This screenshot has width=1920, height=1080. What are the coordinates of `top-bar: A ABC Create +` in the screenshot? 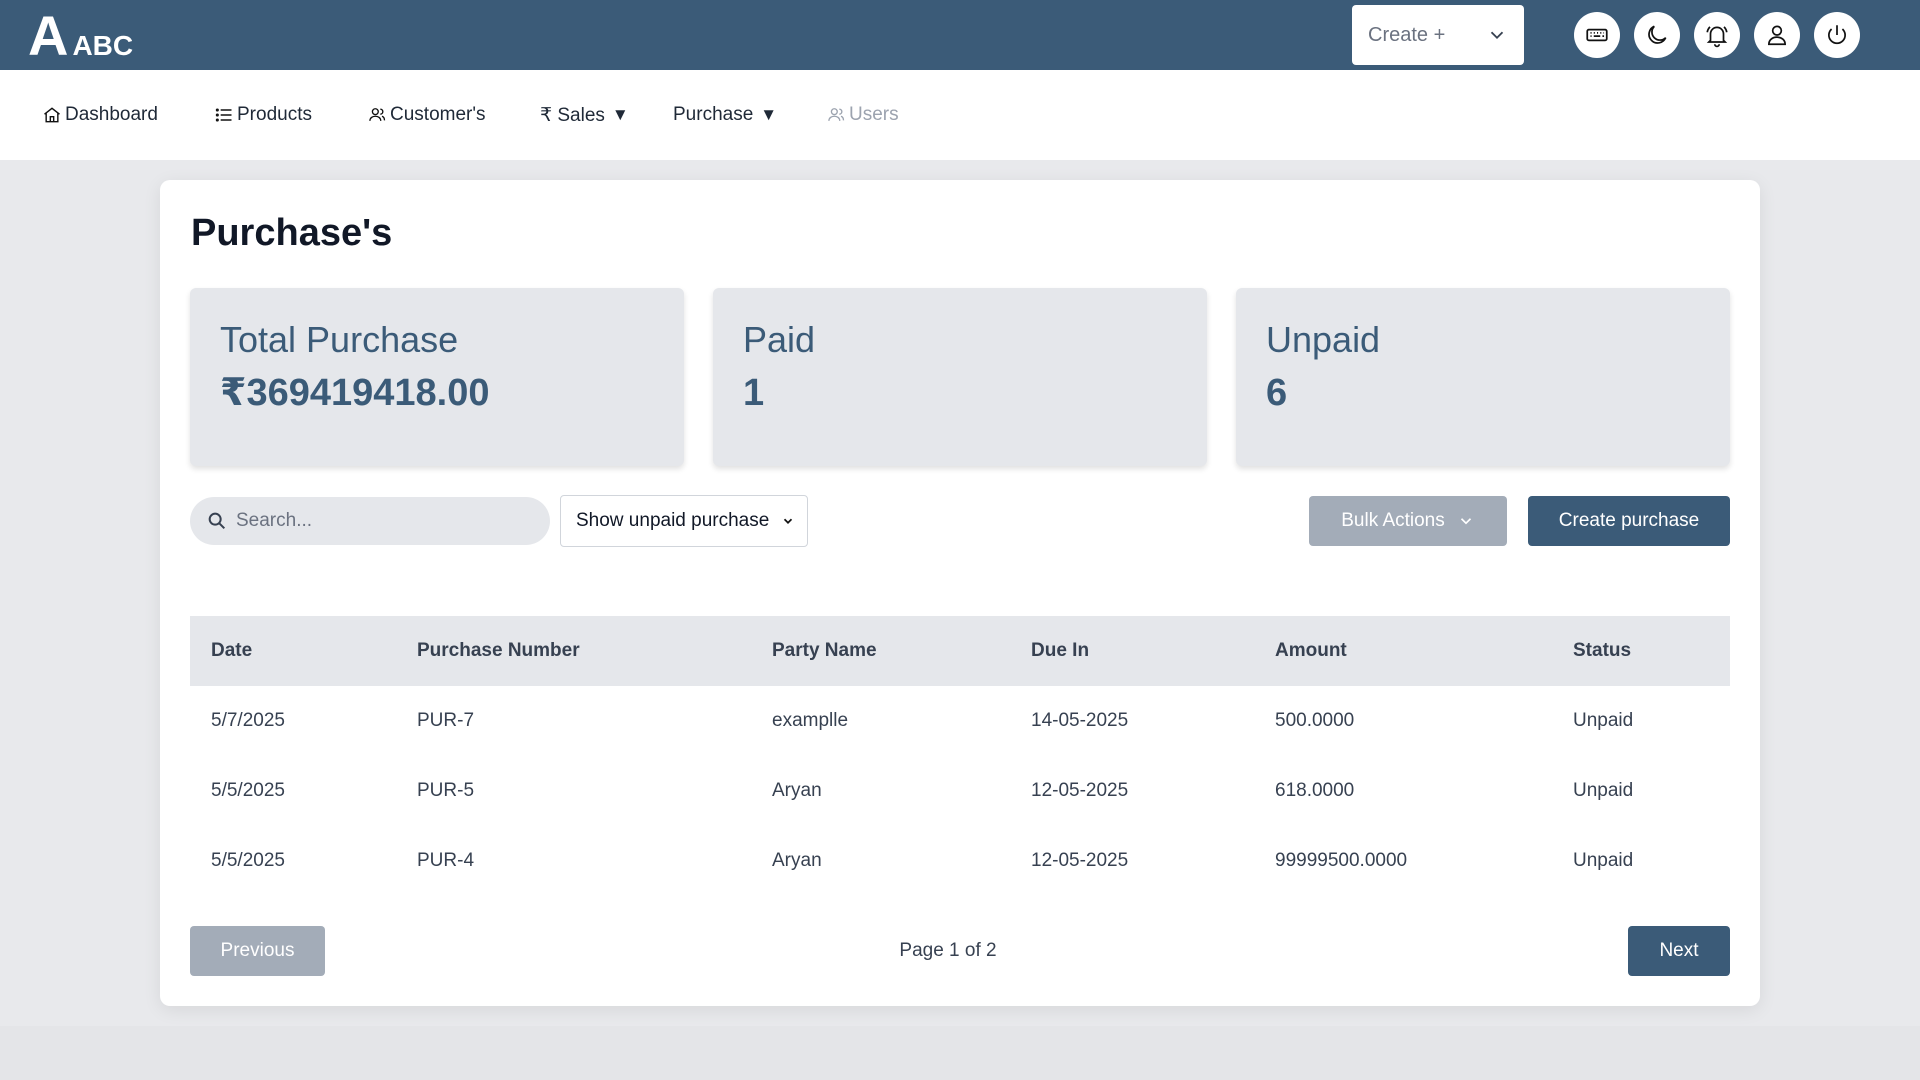 It's located at (960, 35).